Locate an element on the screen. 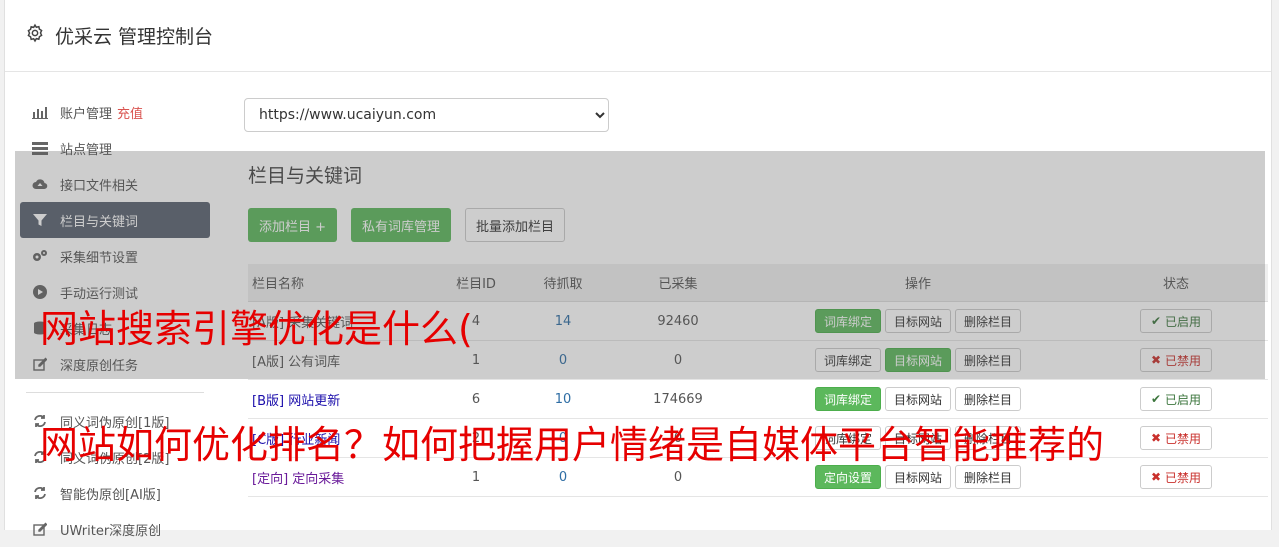 This screenshot has width=1279, height=547. sidebar-item-sites: 站点管理 is located at coordinates (115, 148).